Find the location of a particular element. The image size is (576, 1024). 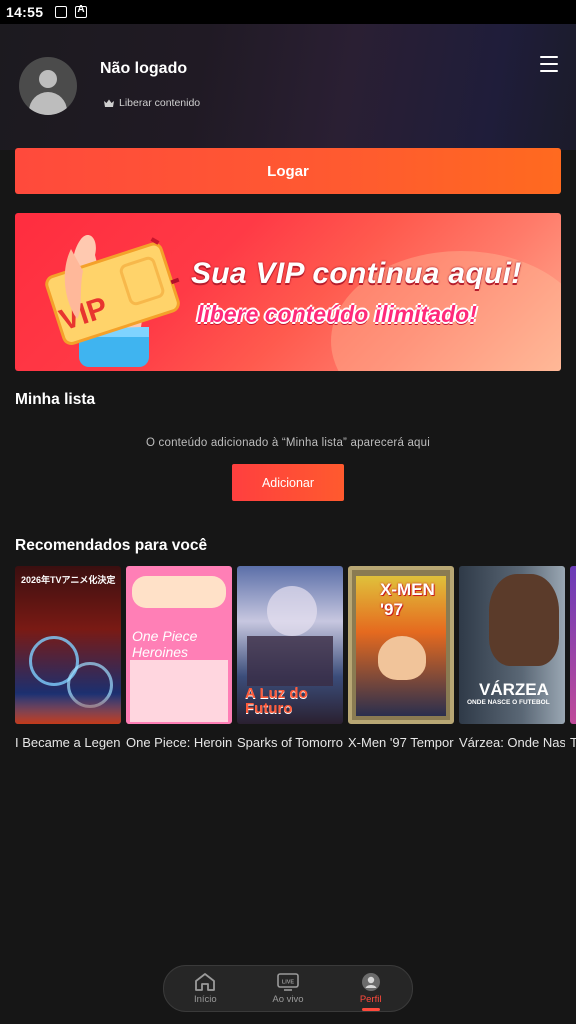

vip-banner-subtitle: libere conteúdo ilimitado! is located at coordinates (337, 314).